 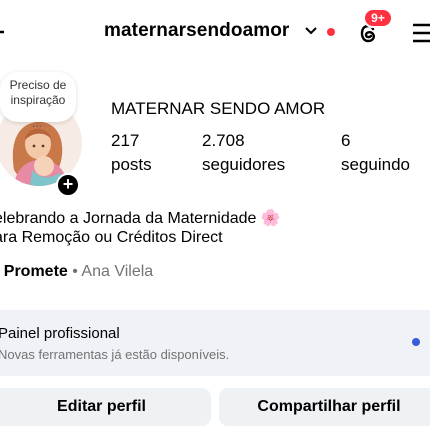 I want to click on promote-label: ) Promete, so click(x=34, y=271).